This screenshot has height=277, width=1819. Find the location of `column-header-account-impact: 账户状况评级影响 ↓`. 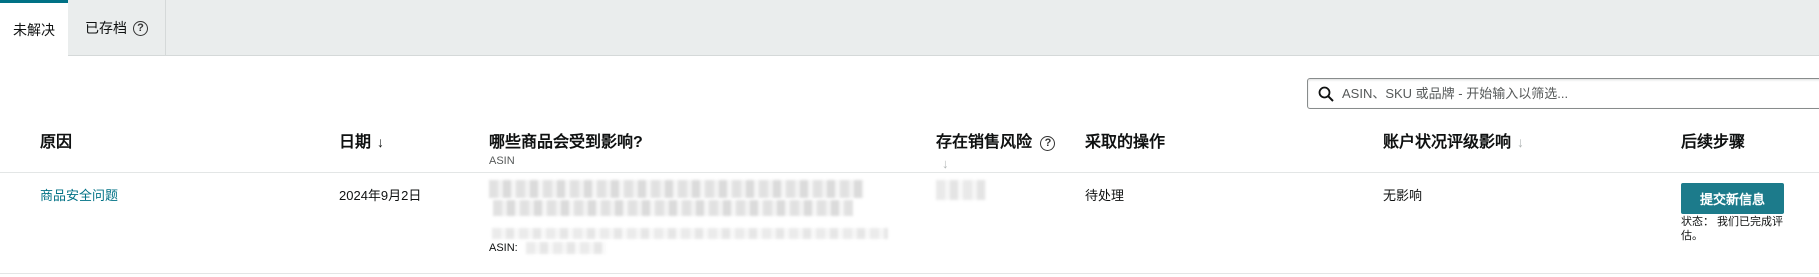

column-header-account-impact: 账户状况评级影响 ↓ is located at coordinates (1453, 140).